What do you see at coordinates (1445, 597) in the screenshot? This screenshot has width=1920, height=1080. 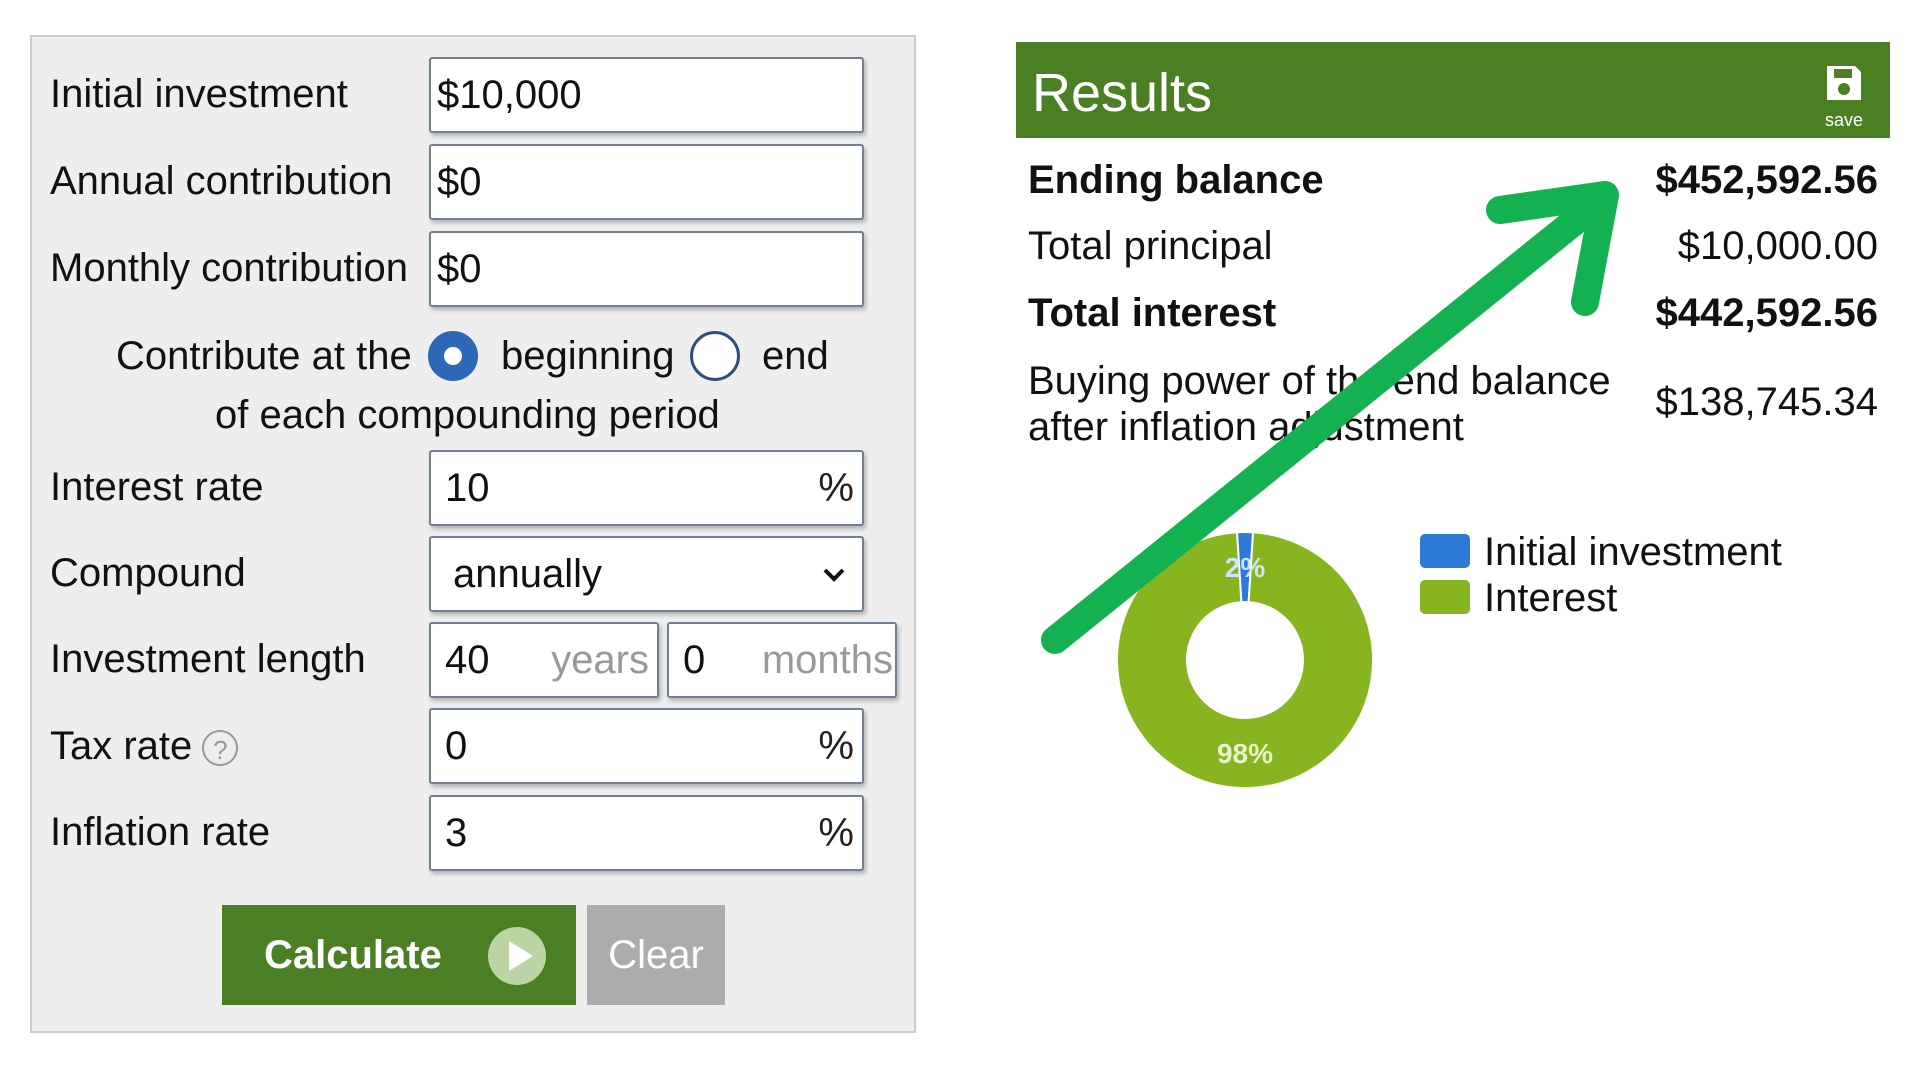 I see `legend-swatch-interest` at bounding box center [1445, 597].